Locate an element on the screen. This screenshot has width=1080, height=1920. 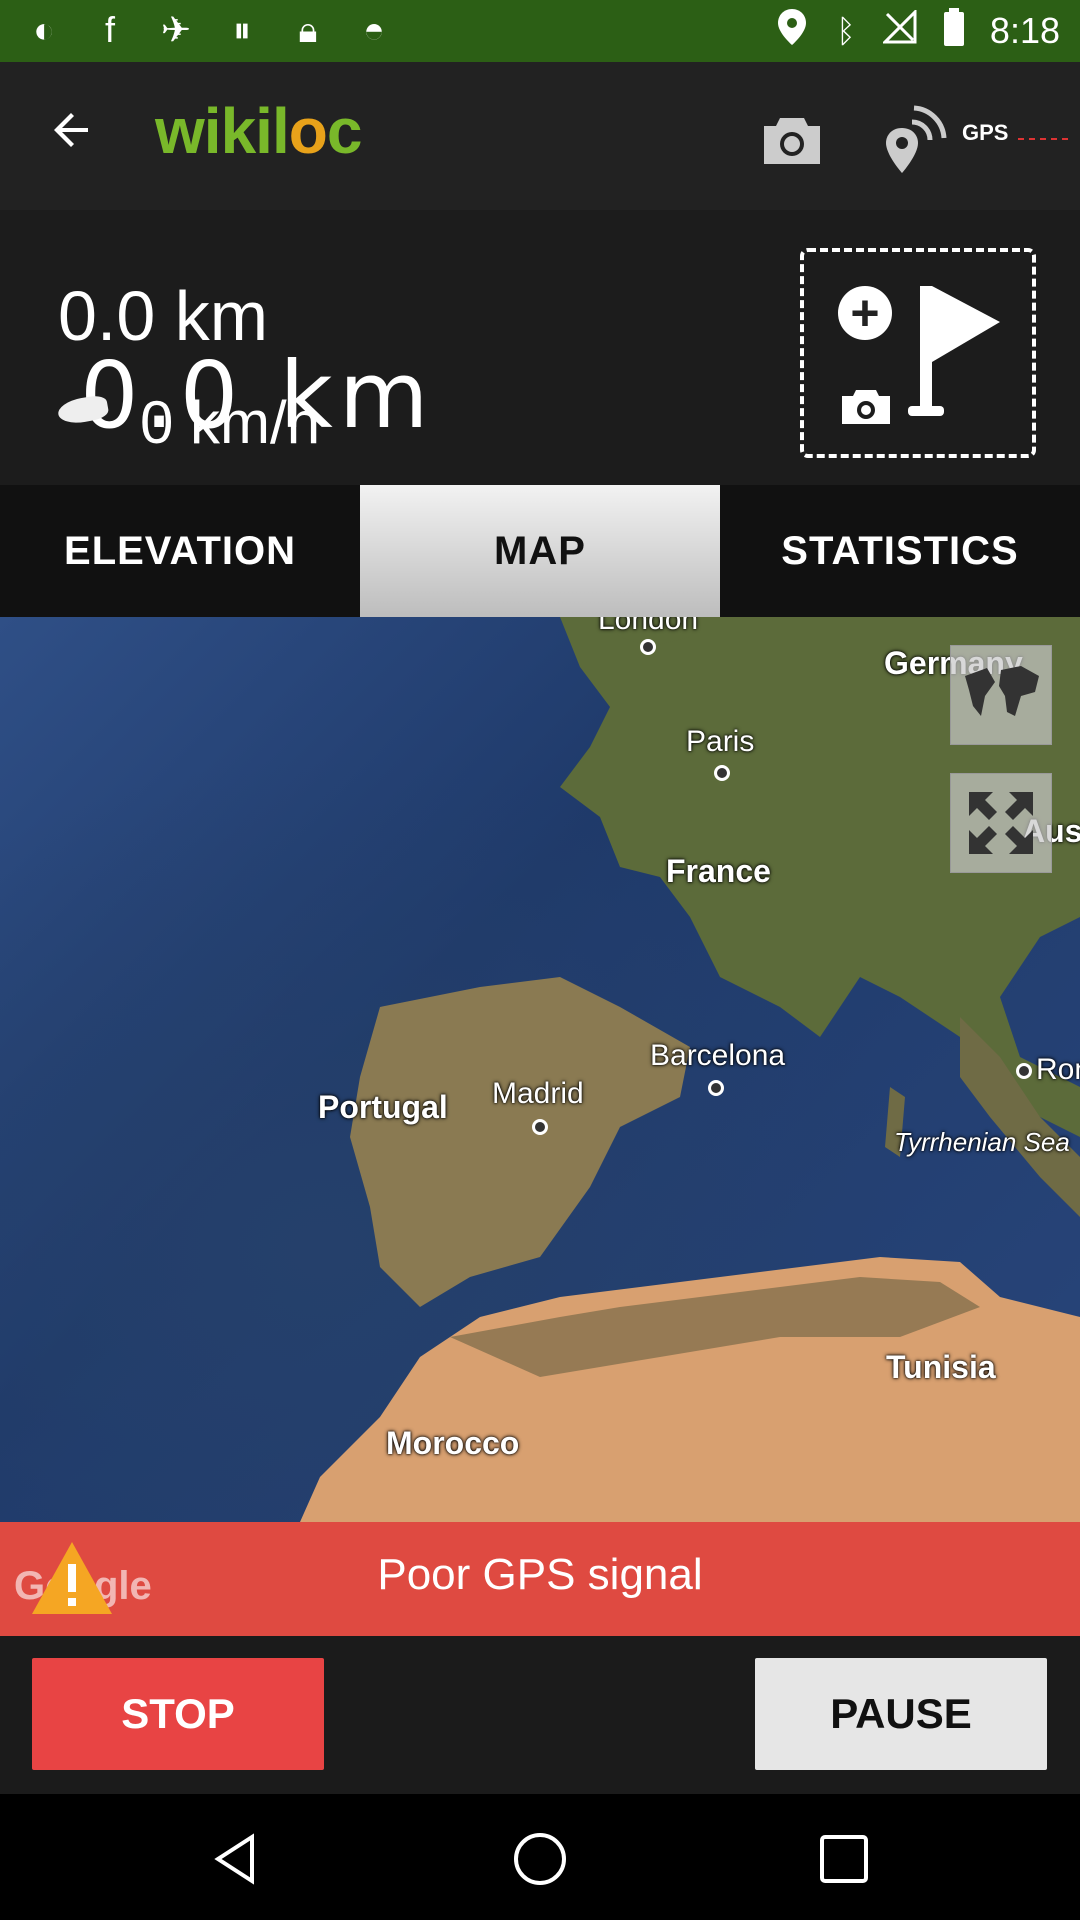
flag-icon is located at coordinates (958, 352).